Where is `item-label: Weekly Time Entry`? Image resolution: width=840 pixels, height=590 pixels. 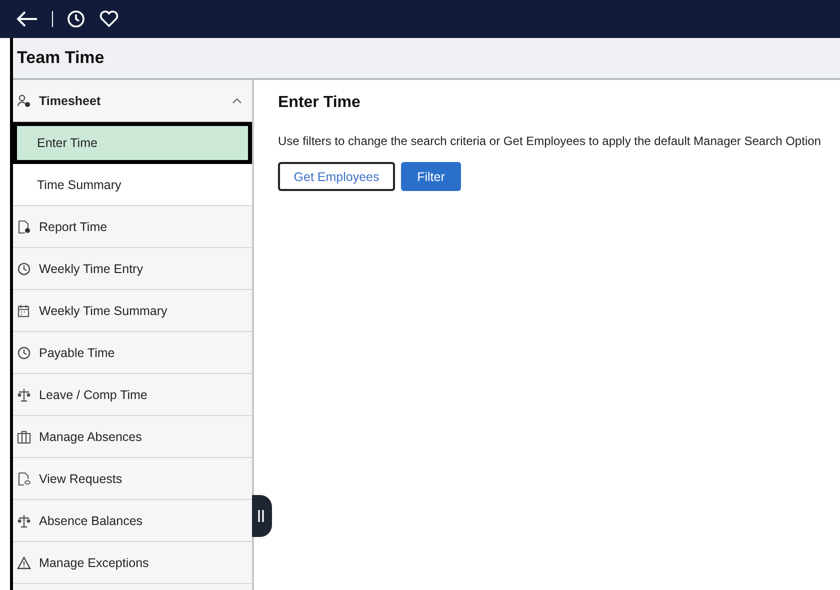 item-label: Weekly Time Entry is located at coordinates (91, 269).